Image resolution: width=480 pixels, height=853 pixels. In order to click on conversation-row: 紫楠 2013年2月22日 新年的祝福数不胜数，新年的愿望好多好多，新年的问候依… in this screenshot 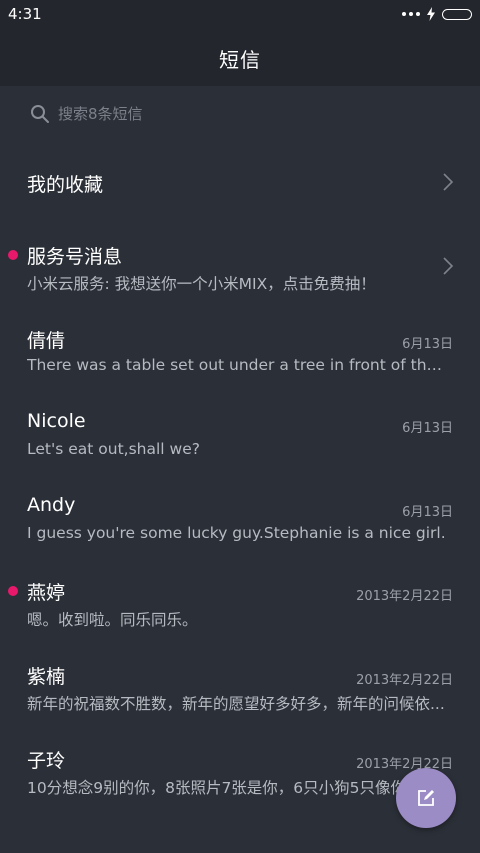, I will do `click(240, 688)`.